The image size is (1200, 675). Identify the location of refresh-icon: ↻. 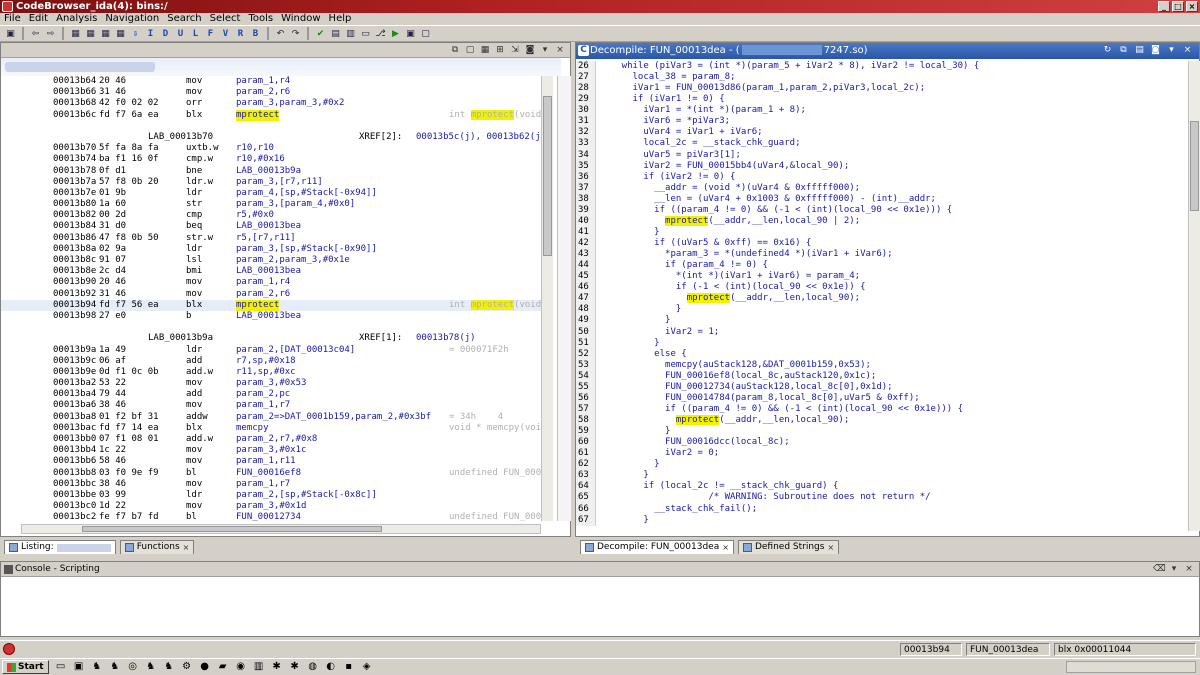
(1107, 50).